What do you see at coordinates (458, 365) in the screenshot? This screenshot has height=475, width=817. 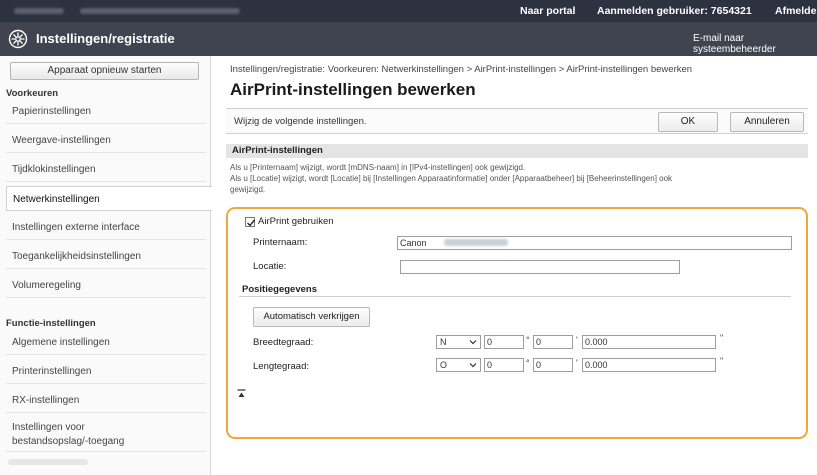 I see `longitude-direction-select: O` at bounding box center [458, 365].